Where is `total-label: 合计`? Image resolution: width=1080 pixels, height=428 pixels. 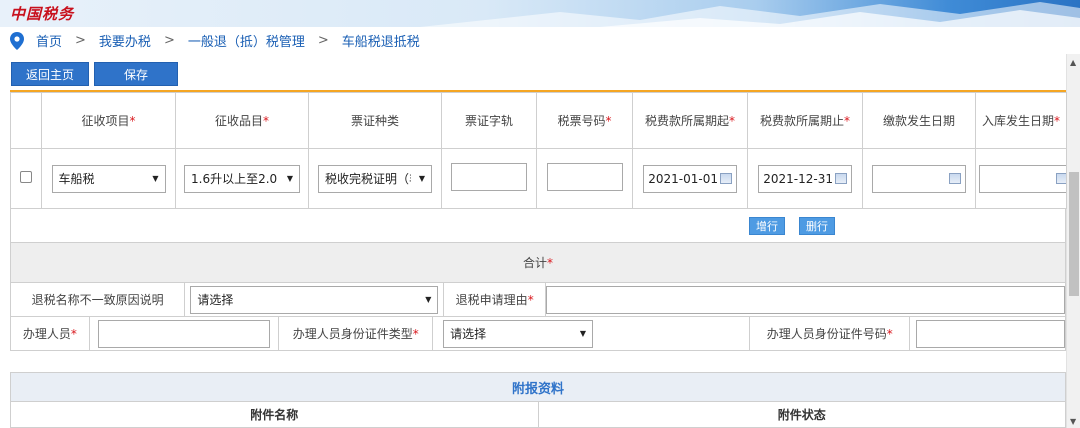 total-label: 合计 is located at coordinates (534, 263).